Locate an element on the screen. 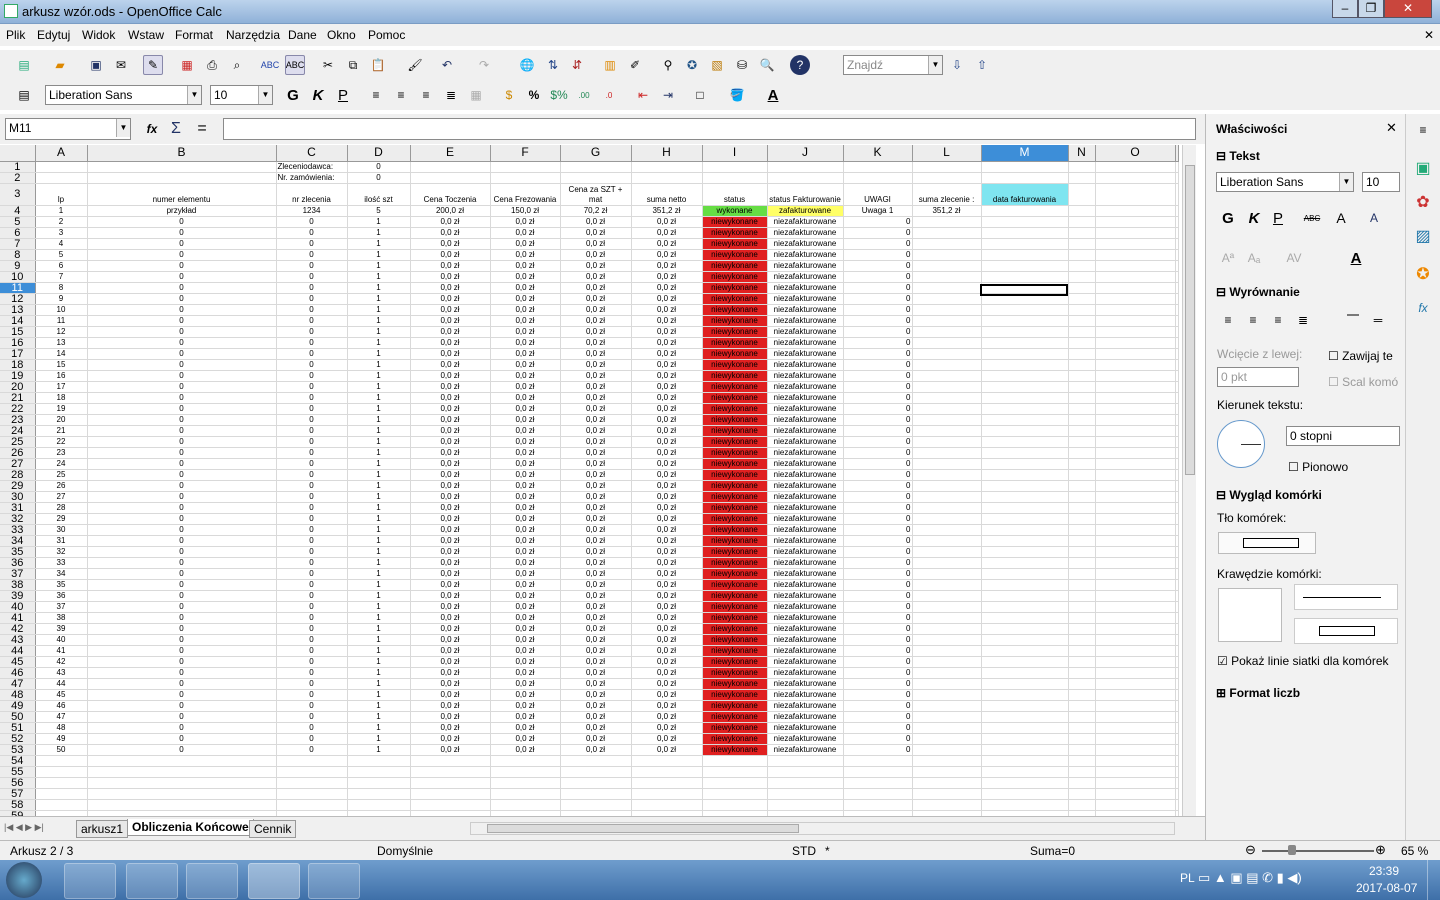 Image resolution: width=1440 pixels, height=900 pixels. cell-O23 is located at coordinates (1135, 420).